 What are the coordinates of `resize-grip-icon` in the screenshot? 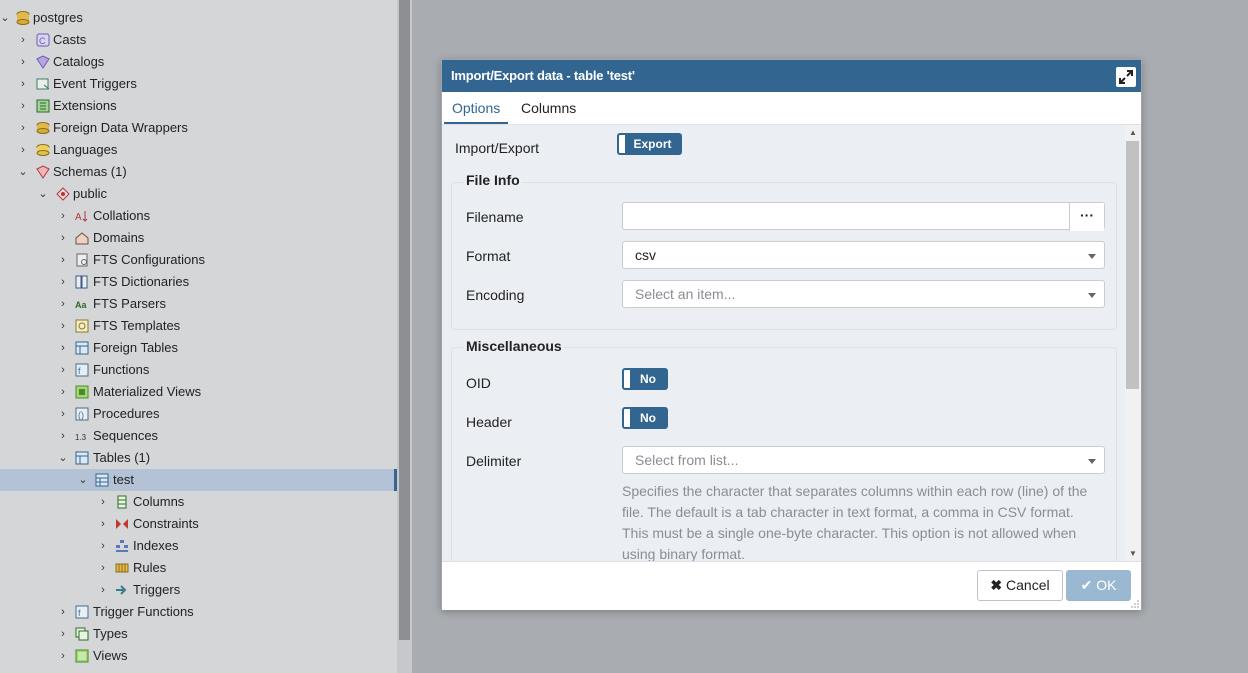 It's located at (1135, 604).